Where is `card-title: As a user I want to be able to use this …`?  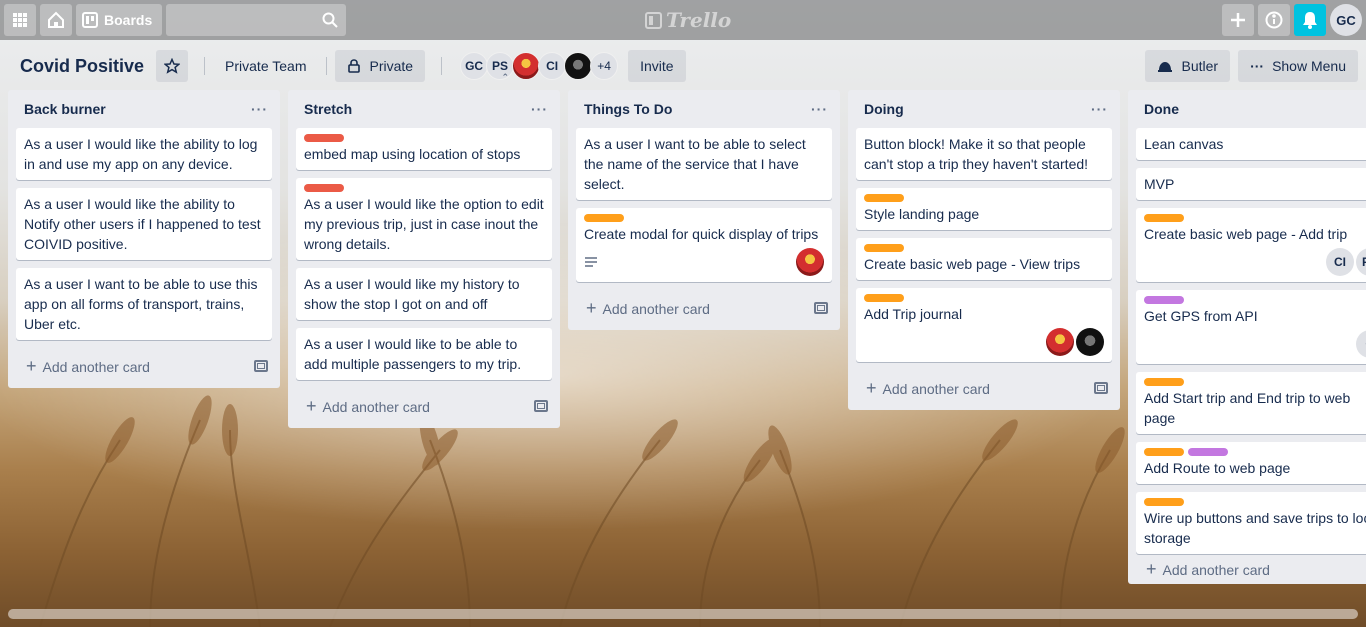 card-title: As a user I want to be able to use this … is located at coordinates (141, 304).